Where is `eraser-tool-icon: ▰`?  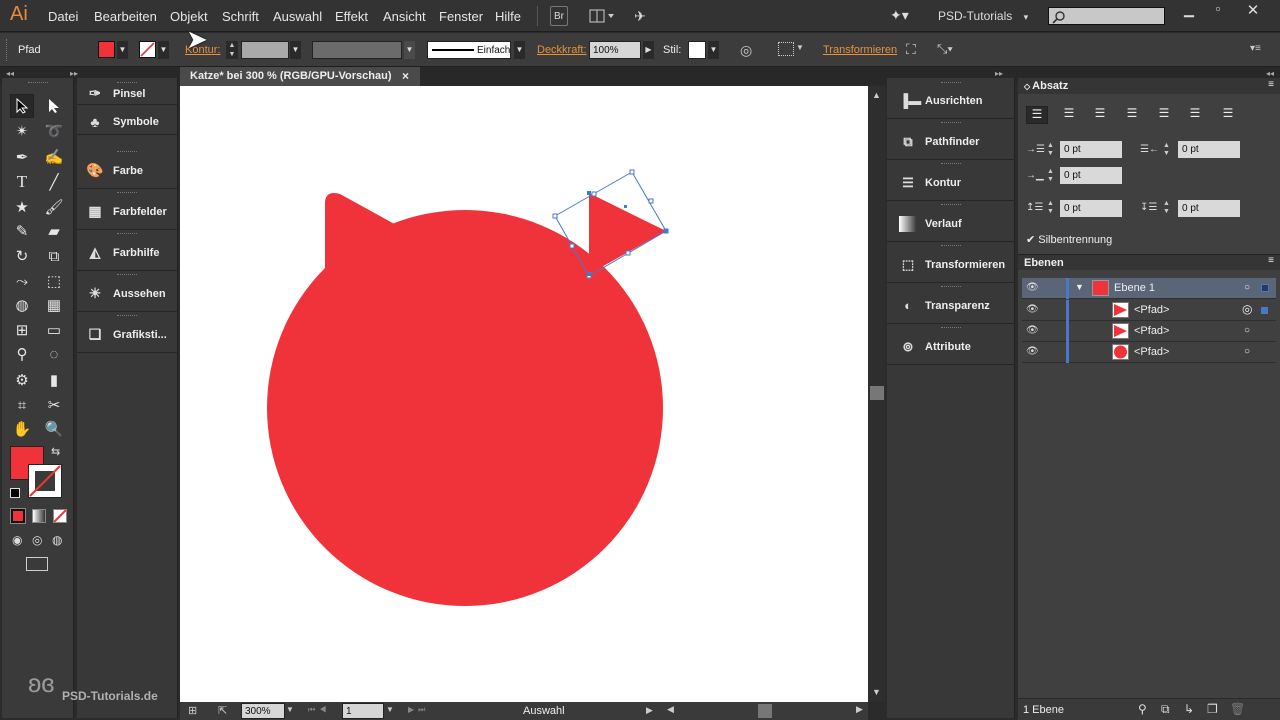
eraser-tool-icon: ▰ is located at coordinates (54, 231).